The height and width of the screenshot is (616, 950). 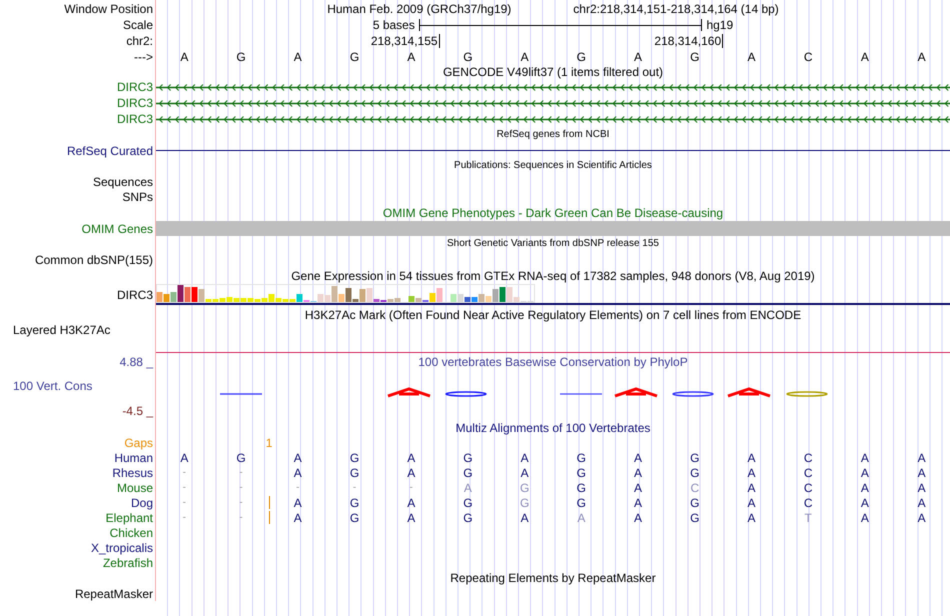 I want to click on track-label: --->, so click(x=143, y=56).